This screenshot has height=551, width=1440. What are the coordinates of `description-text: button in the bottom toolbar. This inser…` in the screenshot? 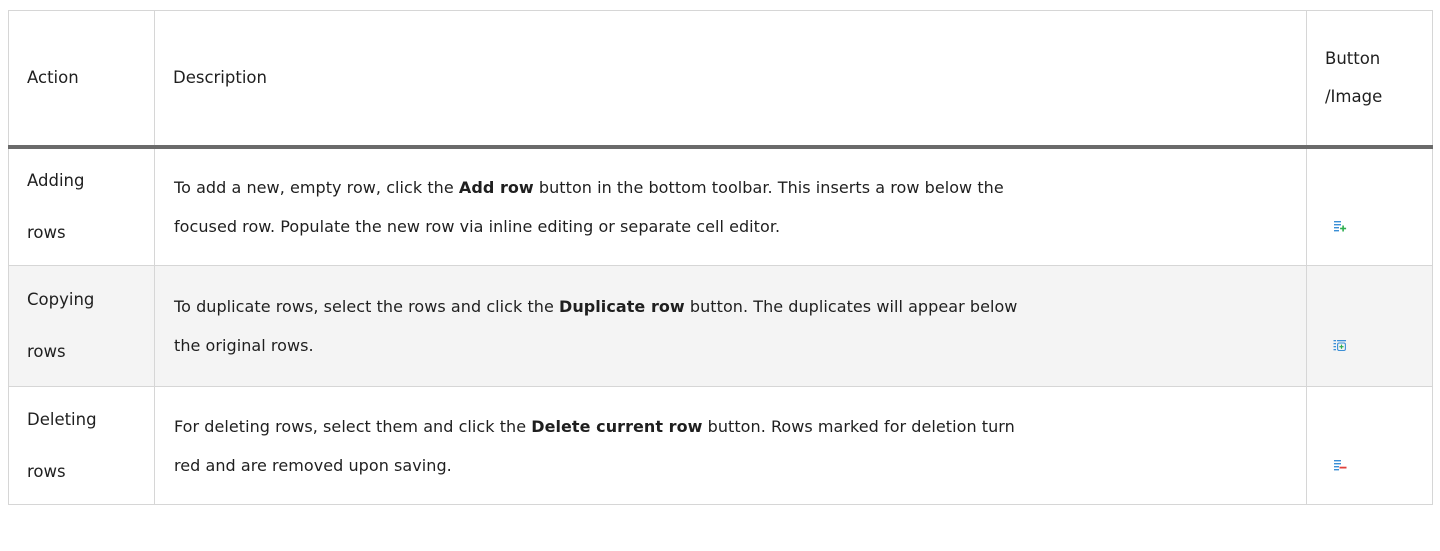 It's located at (768, 187).